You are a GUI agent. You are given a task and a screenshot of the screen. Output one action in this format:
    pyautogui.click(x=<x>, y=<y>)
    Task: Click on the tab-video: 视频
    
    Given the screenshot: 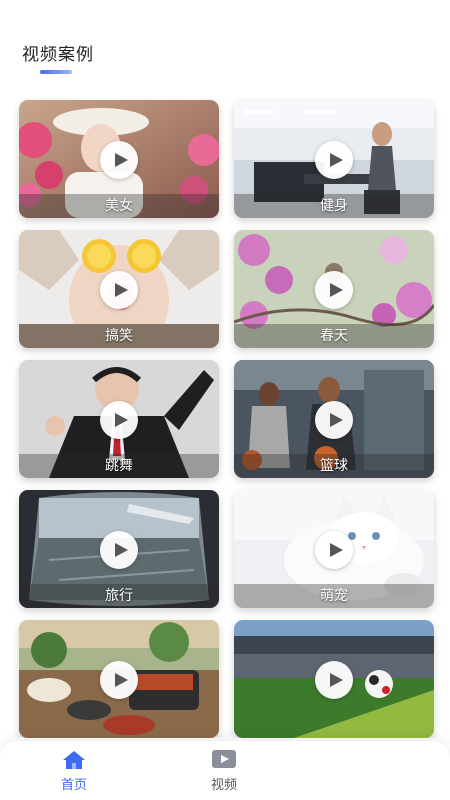 What is the action you would take?
    pyautogui.click(x=224, y=770)
    